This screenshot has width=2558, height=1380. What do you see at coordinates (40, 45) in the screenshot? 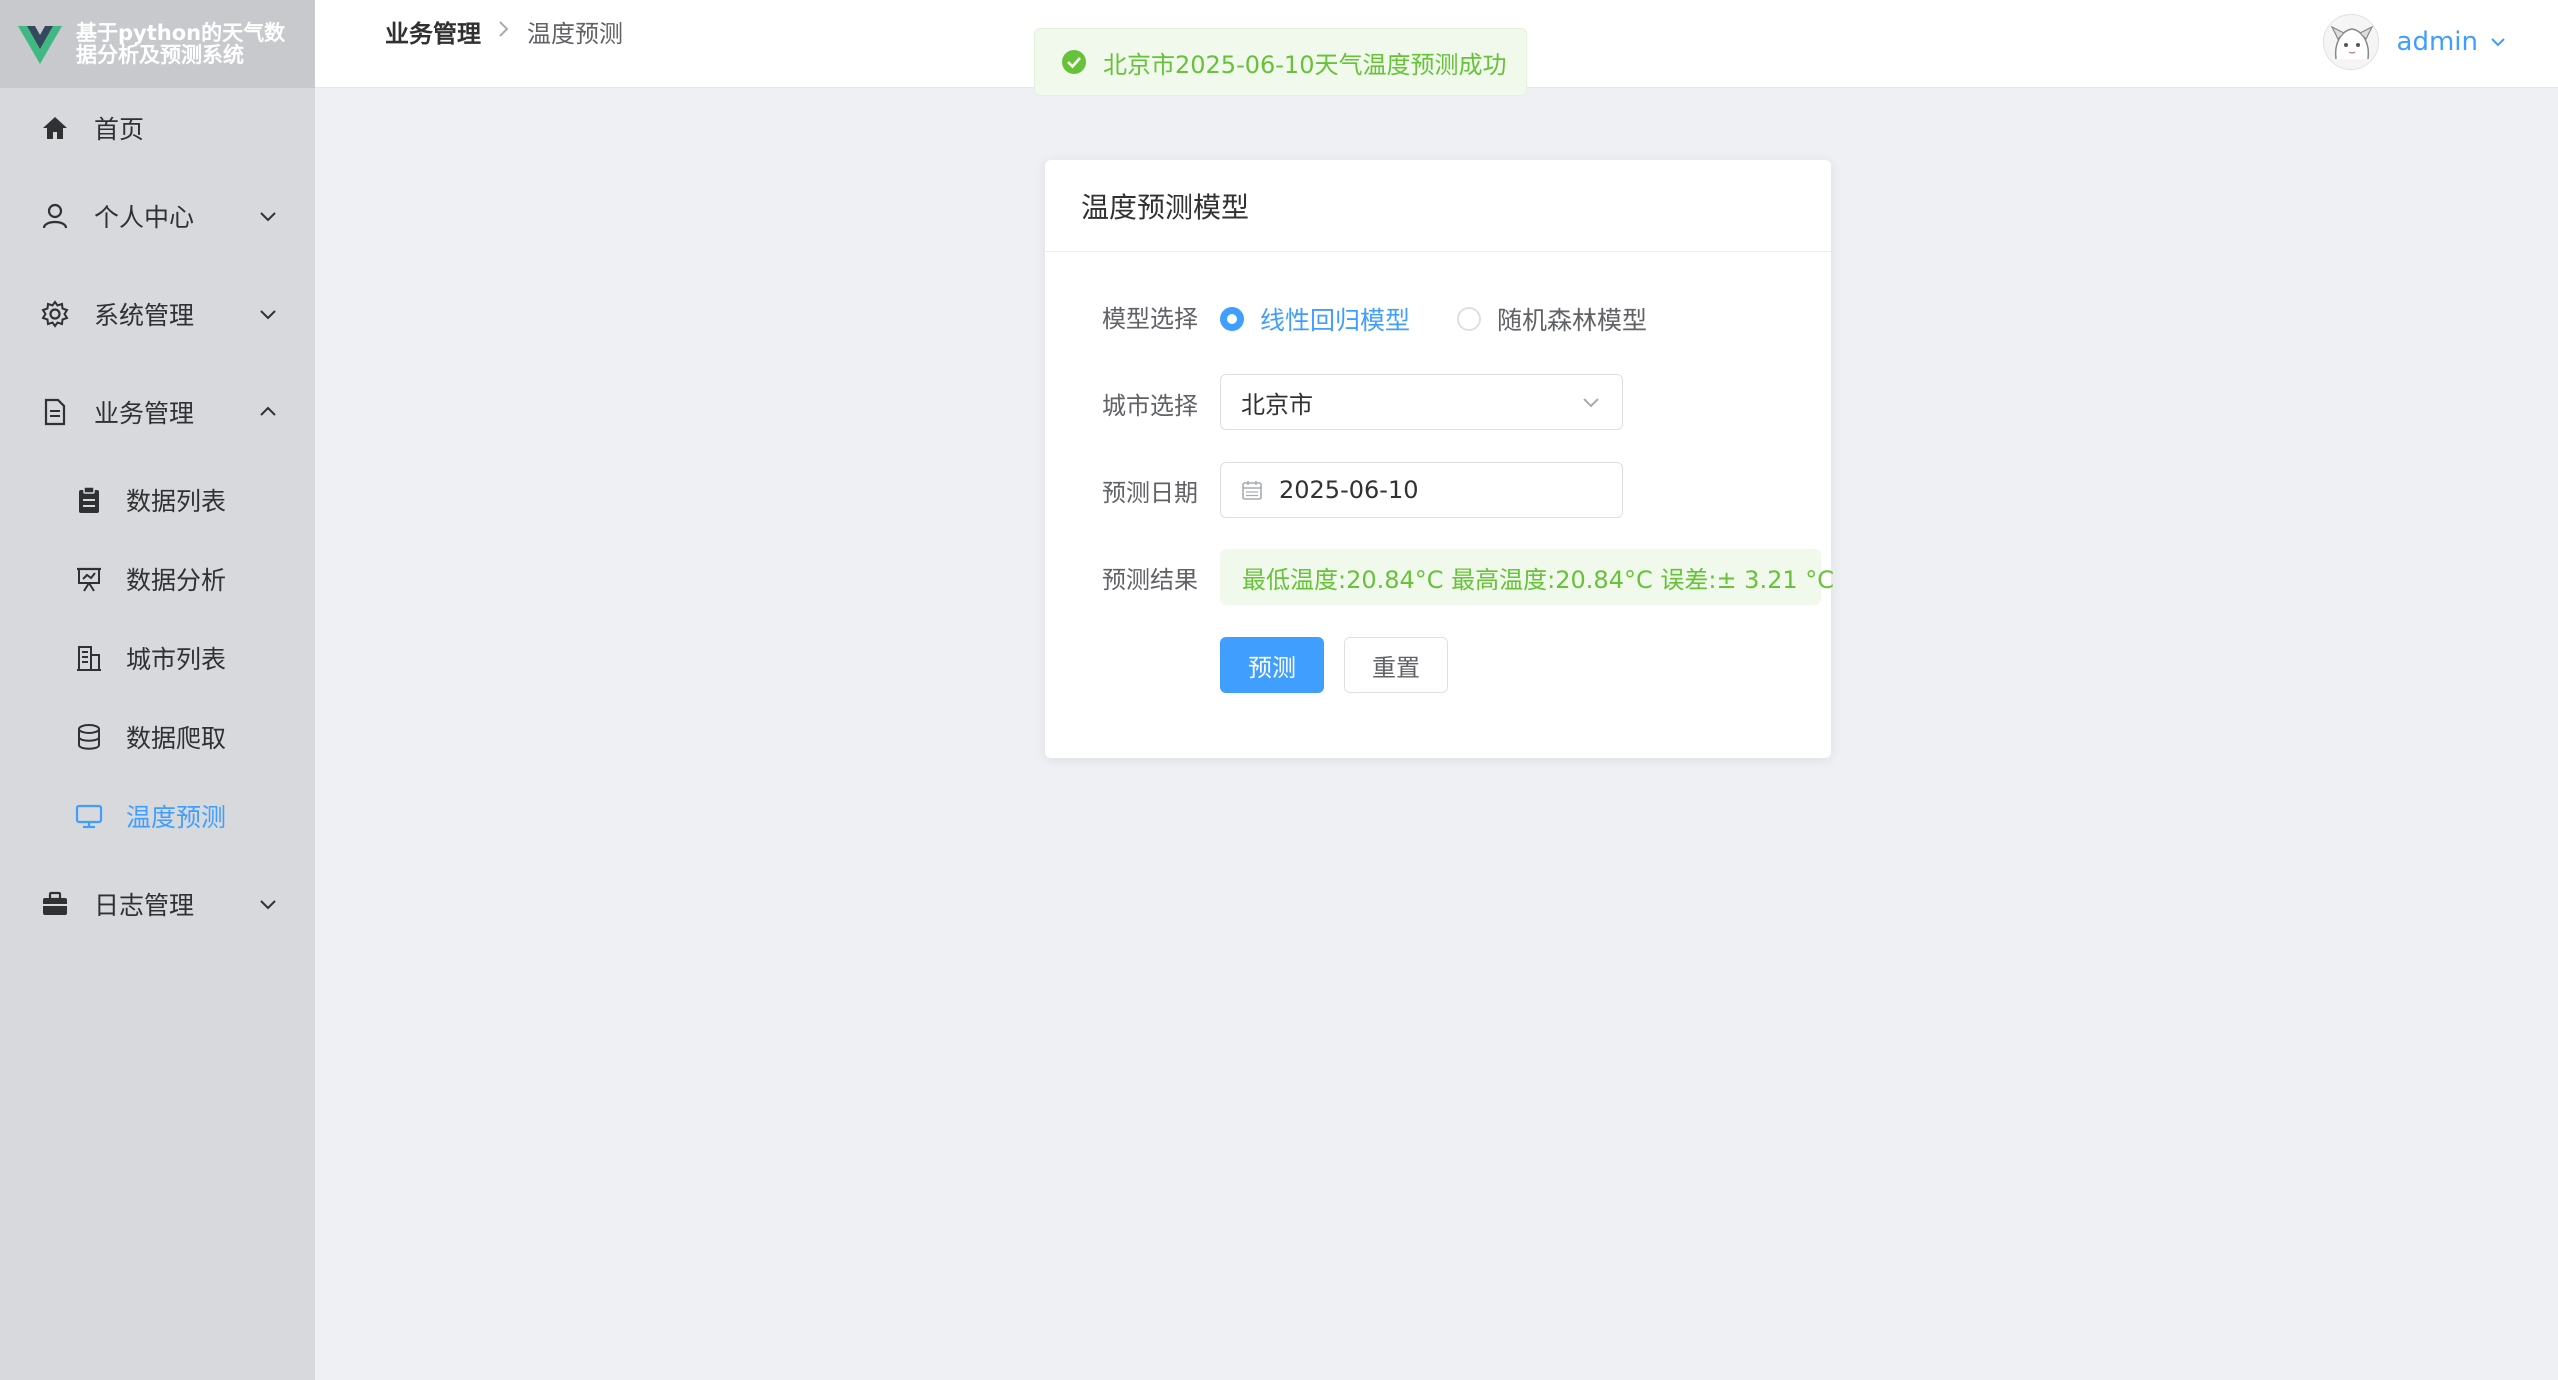
I see `vue-logo-icon` at bounding box center [40, 45].